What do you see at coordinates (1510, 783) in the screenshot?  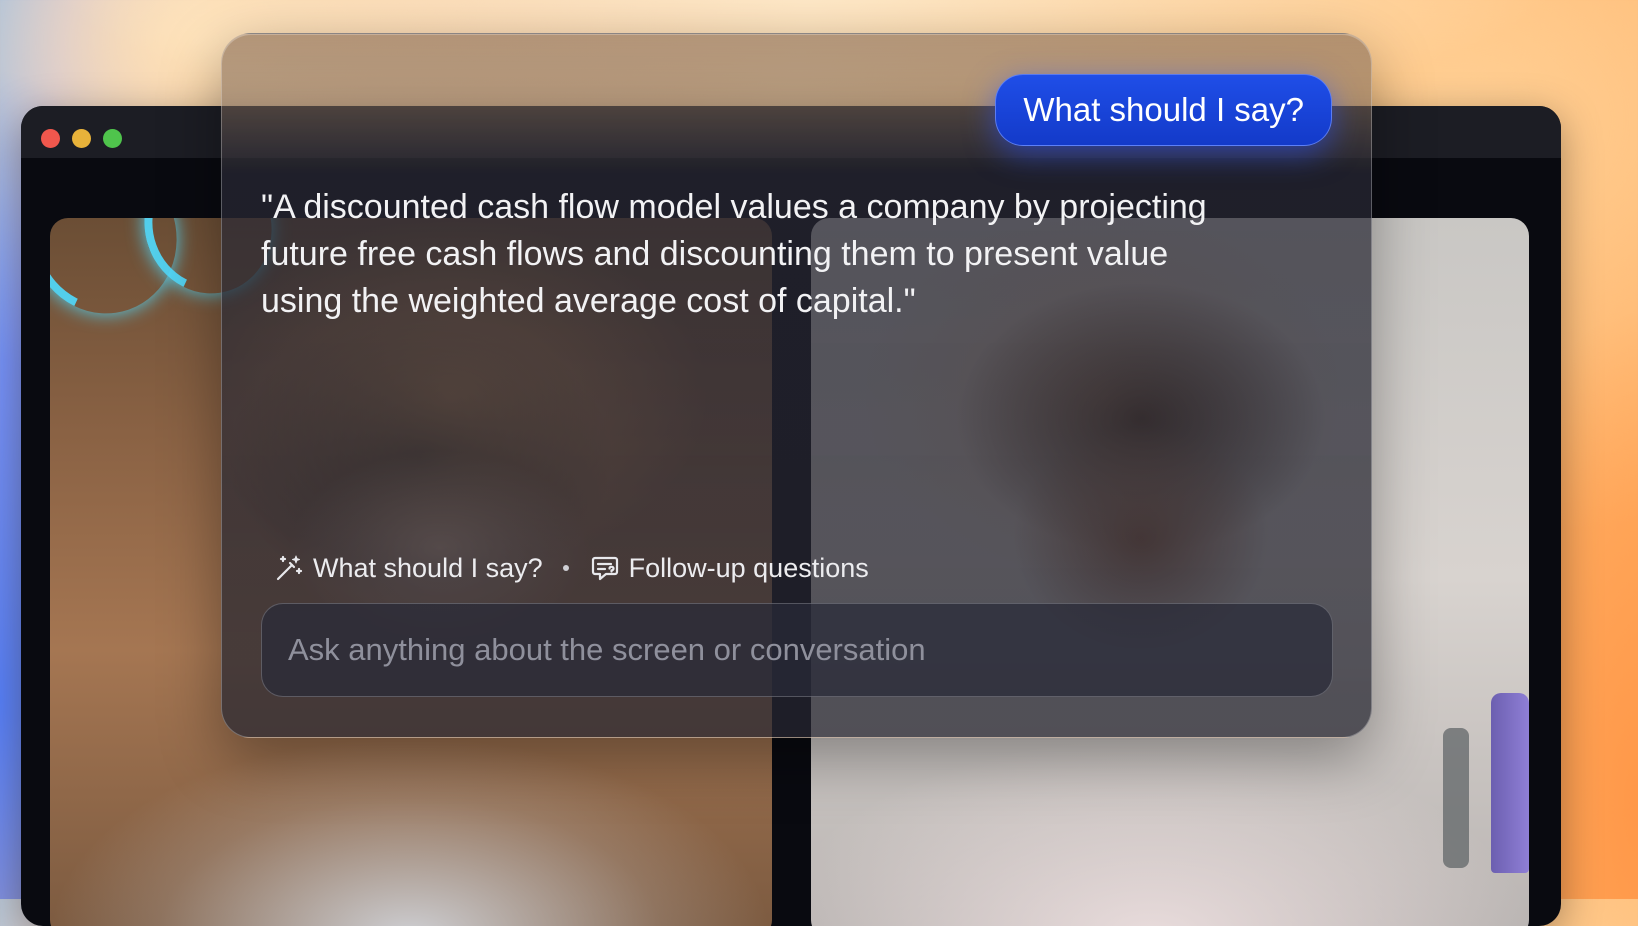 I see `background-vase` at bounding box center [1510, 783].